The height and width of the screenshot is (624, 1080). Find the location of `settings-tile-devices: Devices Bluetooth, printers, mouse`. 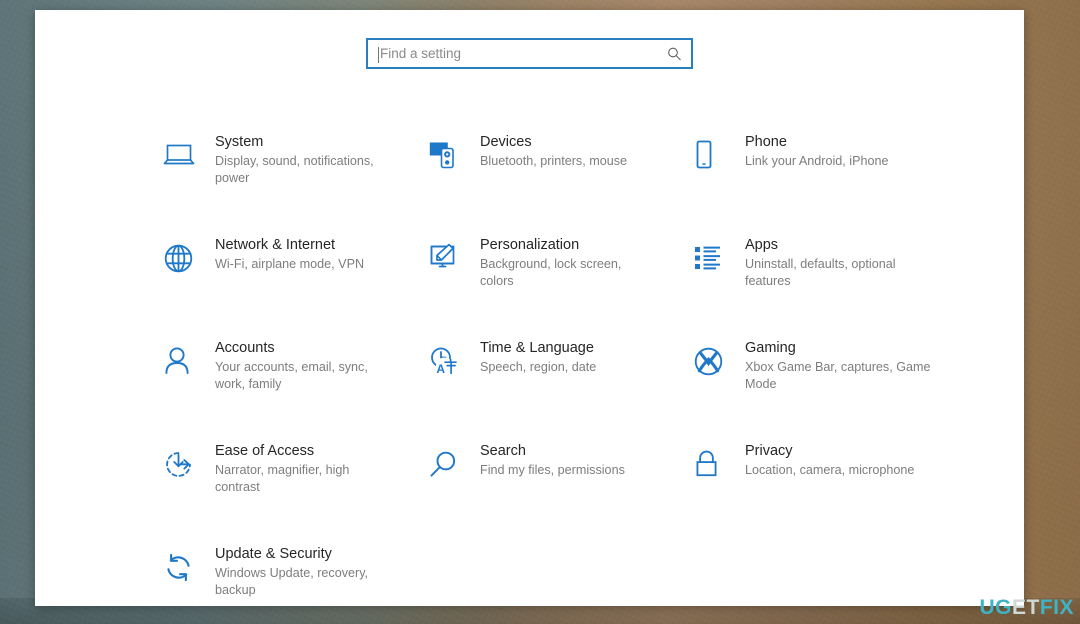

settings-tile-devices: Devices Bluetooth, printers, mouse is located at coordinates (560, 183).